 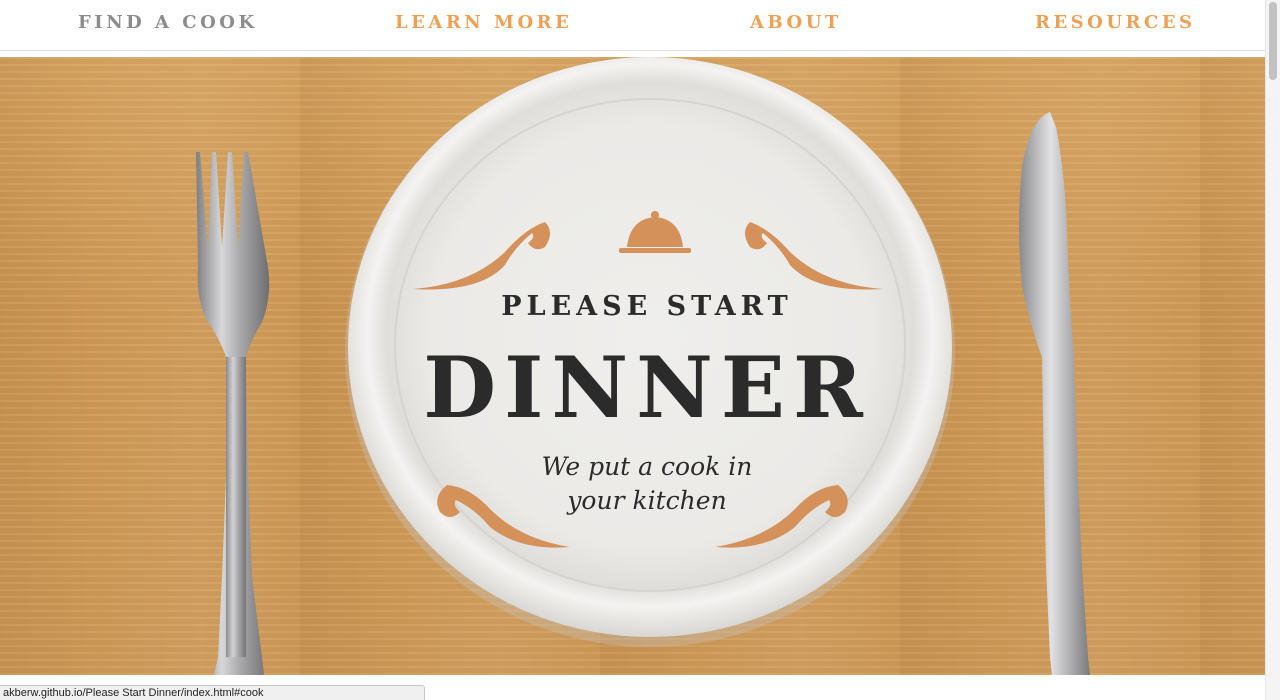 I want to click on top-navigation: FIND A COOK LEARN MORE ABOUT RESOURCES, so click(x=632, y=25).